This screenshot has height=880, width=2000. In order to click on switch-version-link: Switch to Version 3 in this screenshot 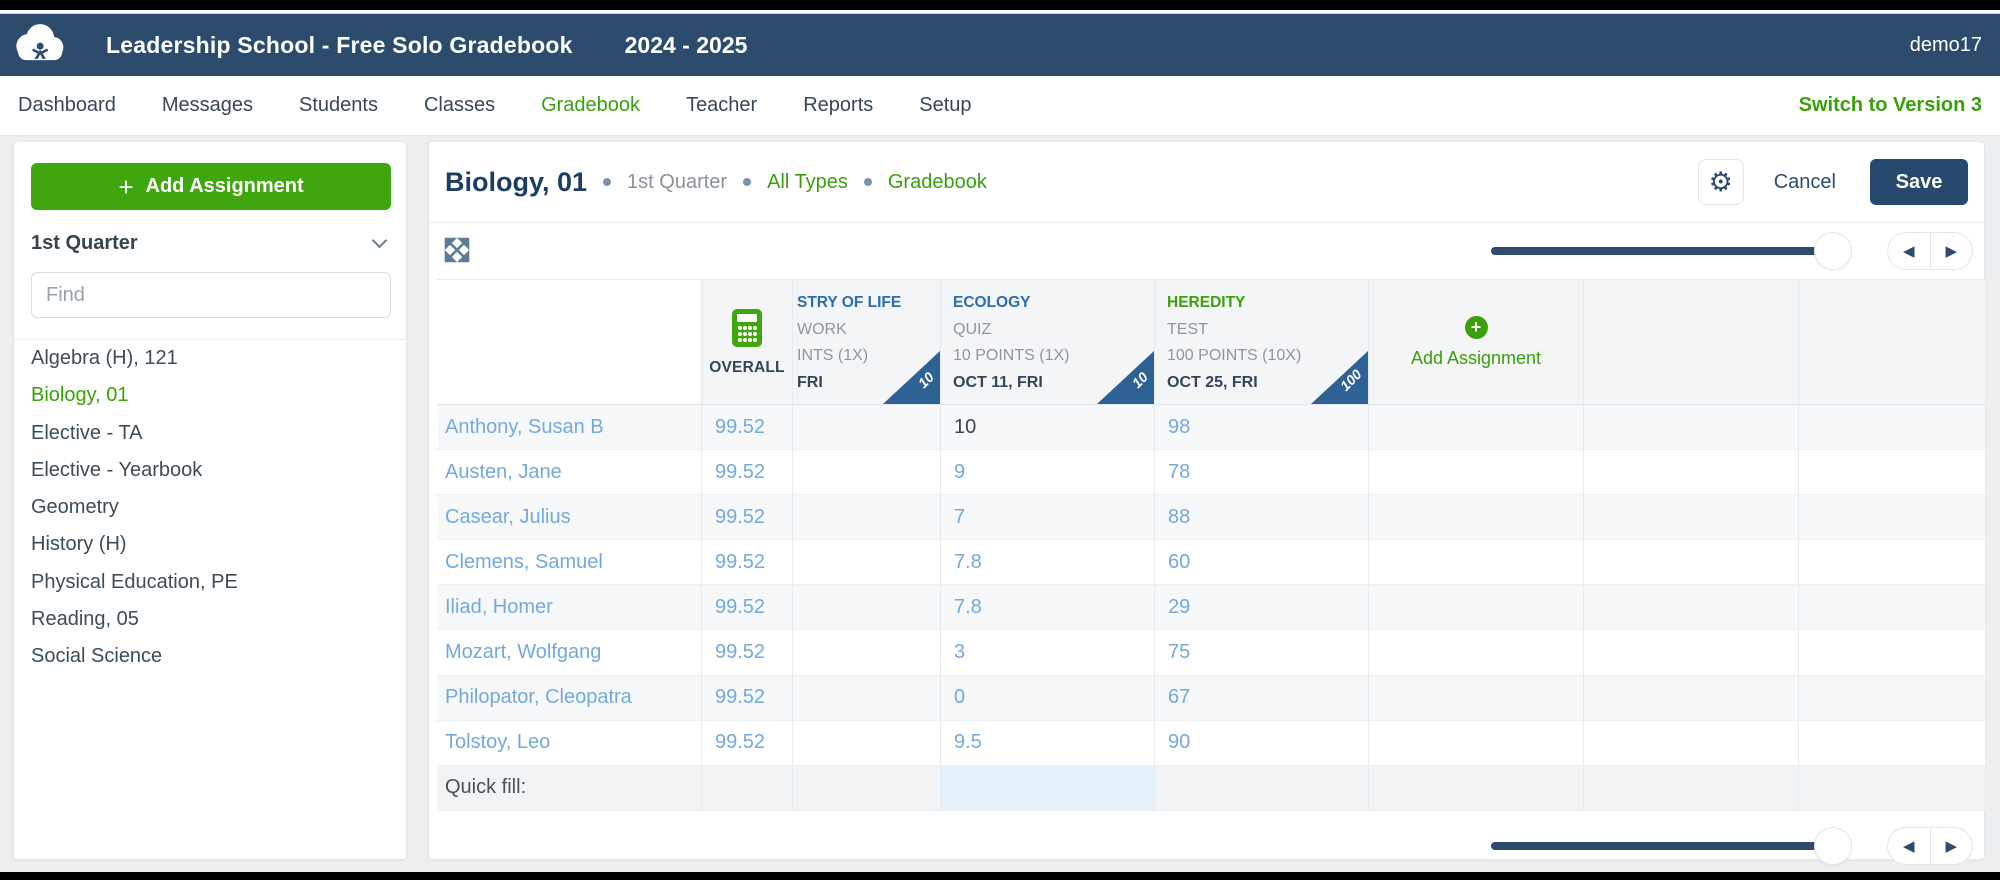, I will do `click(1890, 105)`.